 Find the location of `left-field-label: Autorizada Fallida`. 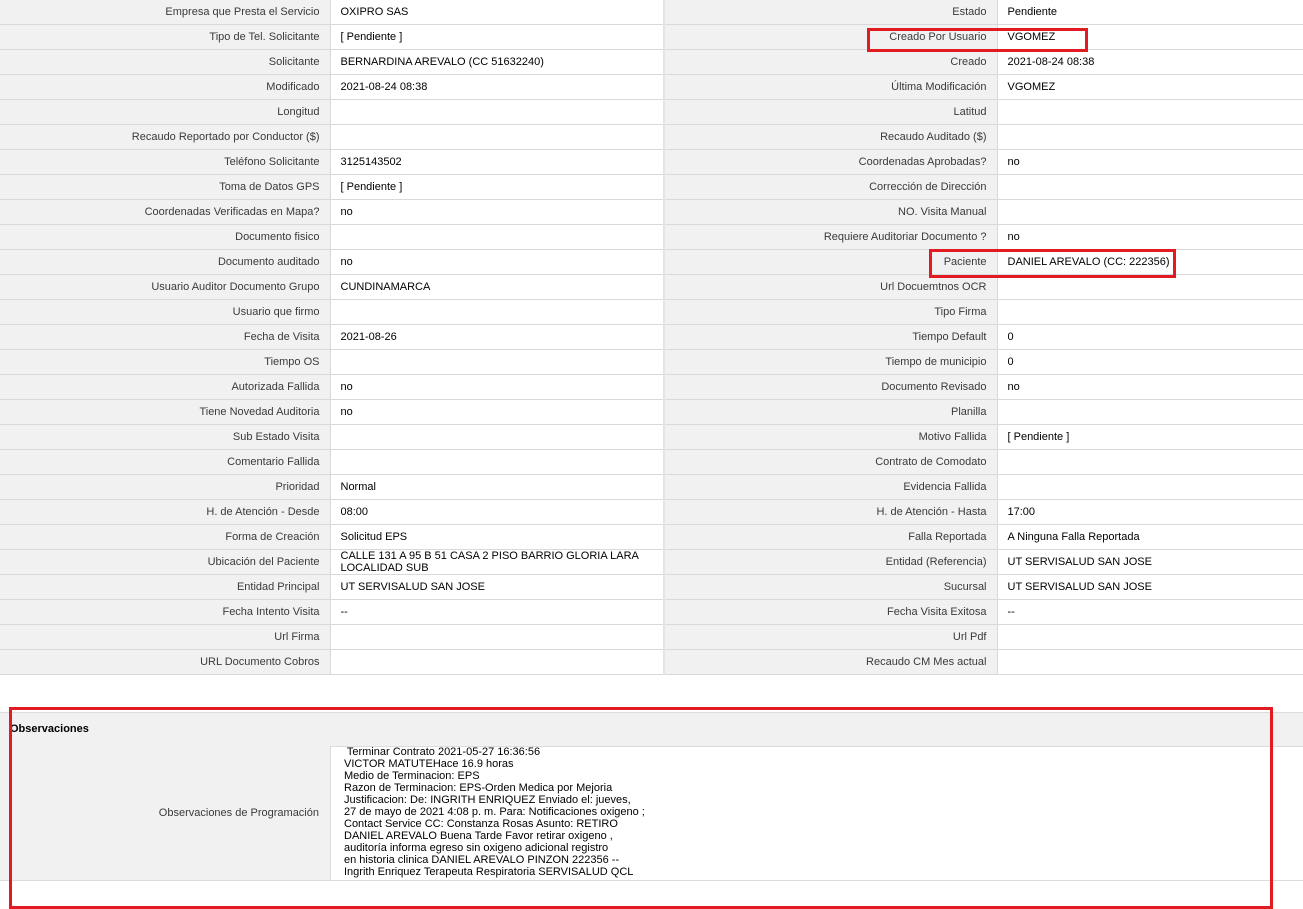

left-field-label: Autorizada Fallida is located at coordinates (165, 387).